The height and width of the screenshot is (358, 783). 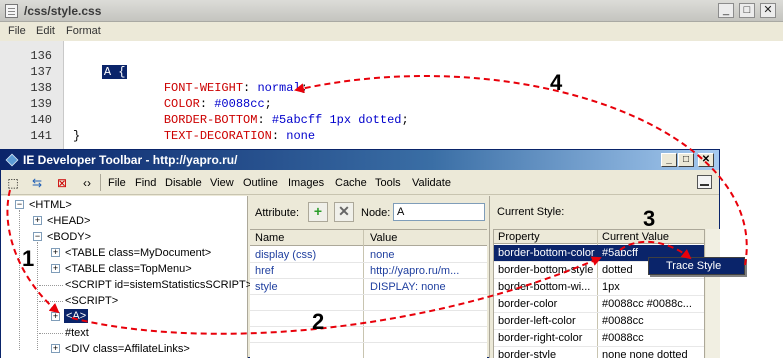 I want to click on code-line: }, so click(x=76, y=136).